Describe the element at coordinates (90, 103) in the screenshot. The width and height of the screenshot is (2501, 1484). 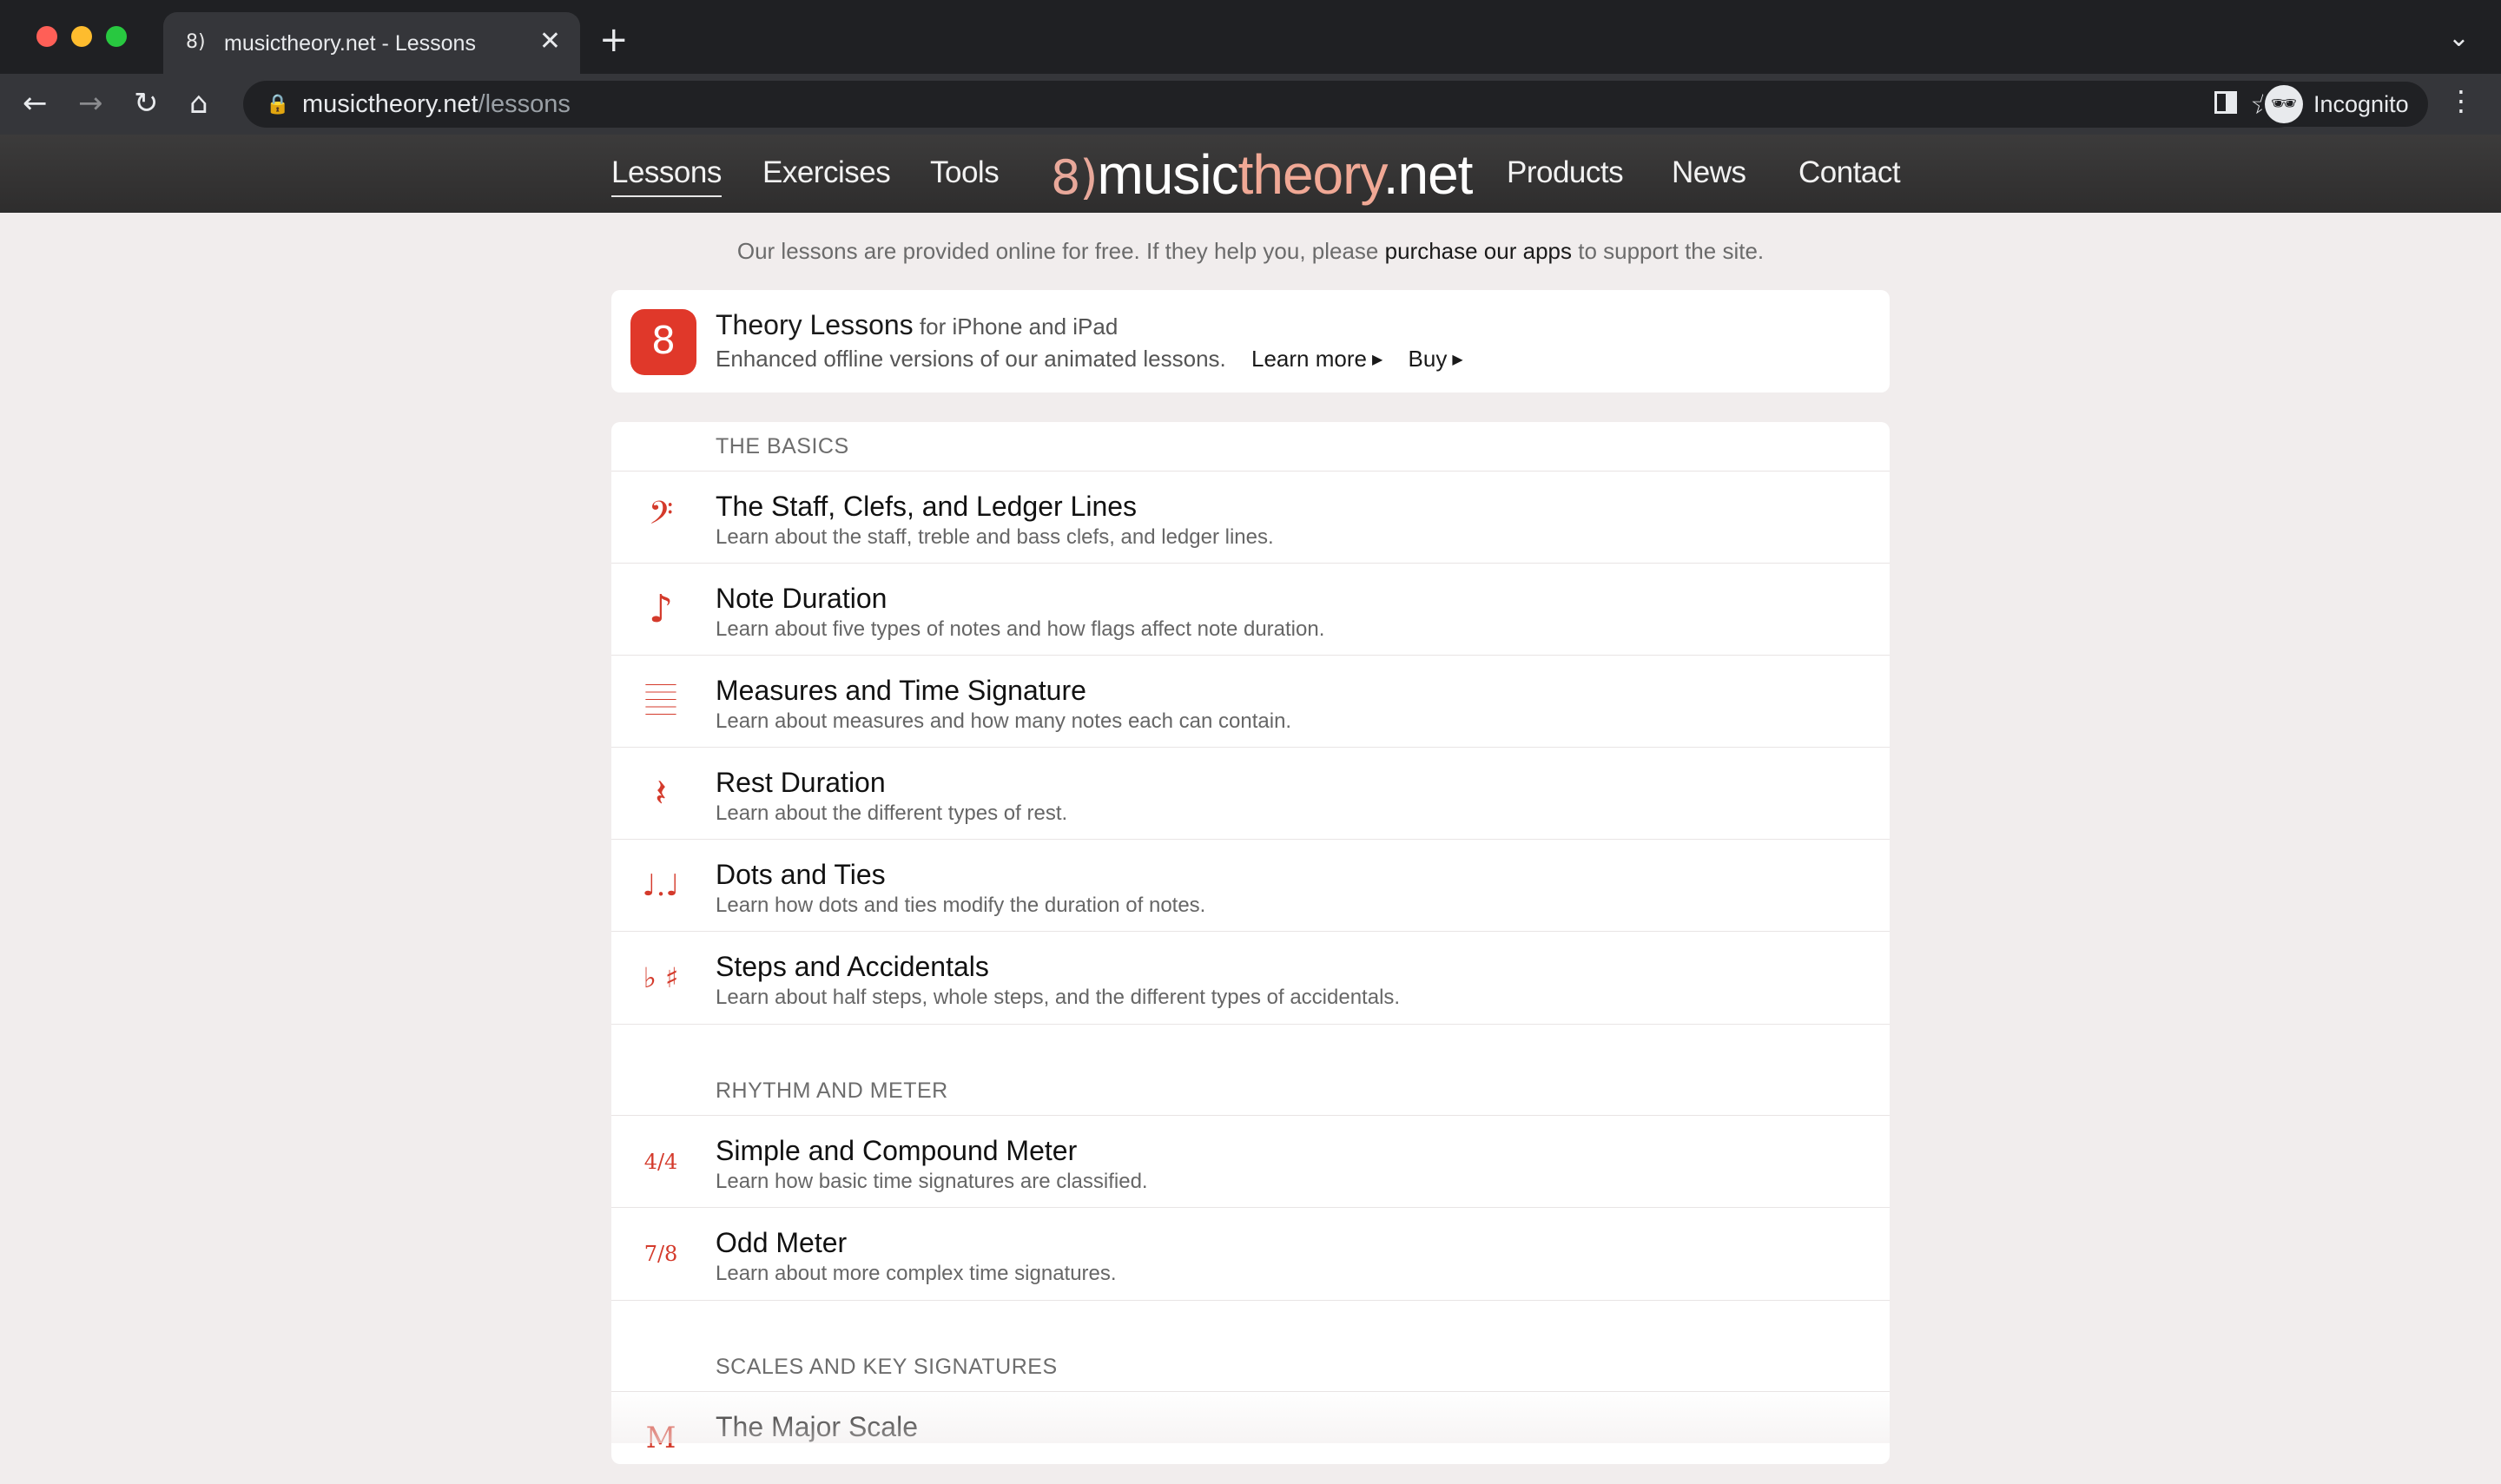
I see `forward-button: →` at that location.